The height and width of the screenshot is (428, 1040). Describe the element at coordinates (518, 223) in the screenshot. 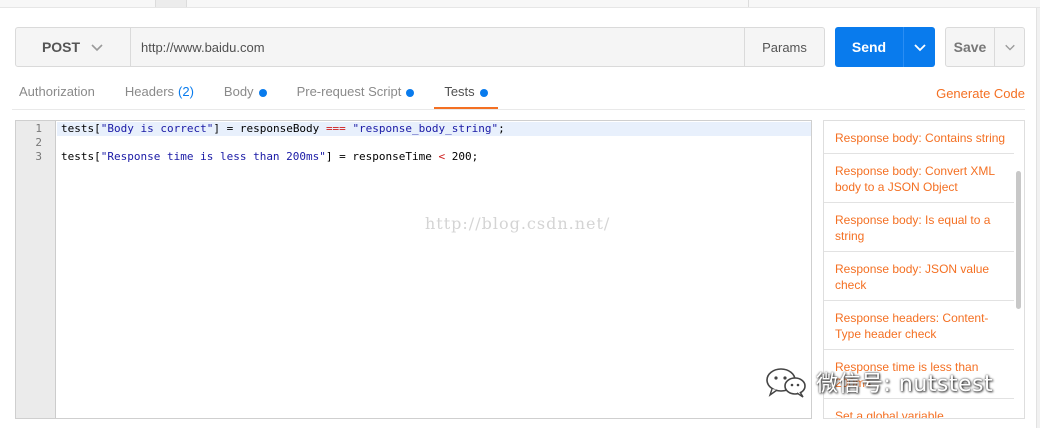

I see `watermark-text: http://blog.csdn.net/` at that location.